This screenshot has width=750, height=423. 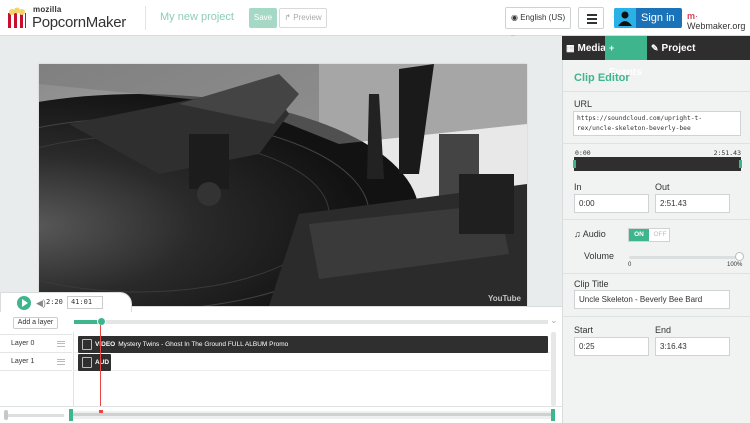 I want to click on logo-app-name: PopcornMaker, so click(x=79, y=22).